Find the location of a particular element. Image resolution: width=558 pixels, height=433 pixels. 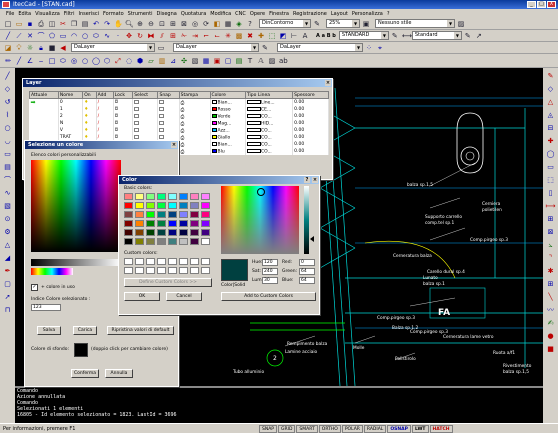

add-custom-button: Add to Custom Colors is located at coordinates (268, 296).